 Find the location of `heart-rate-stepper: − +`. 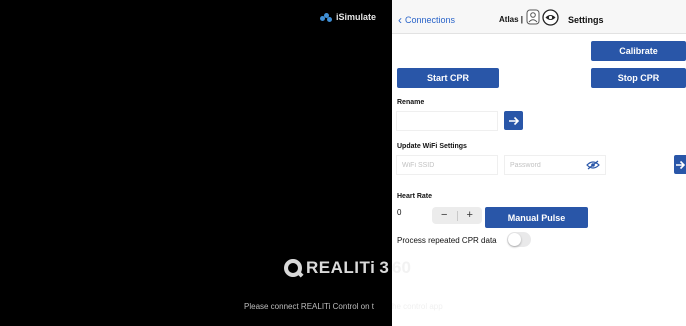

heart-rate-stepper: − + is located at coordinates (457, 215).